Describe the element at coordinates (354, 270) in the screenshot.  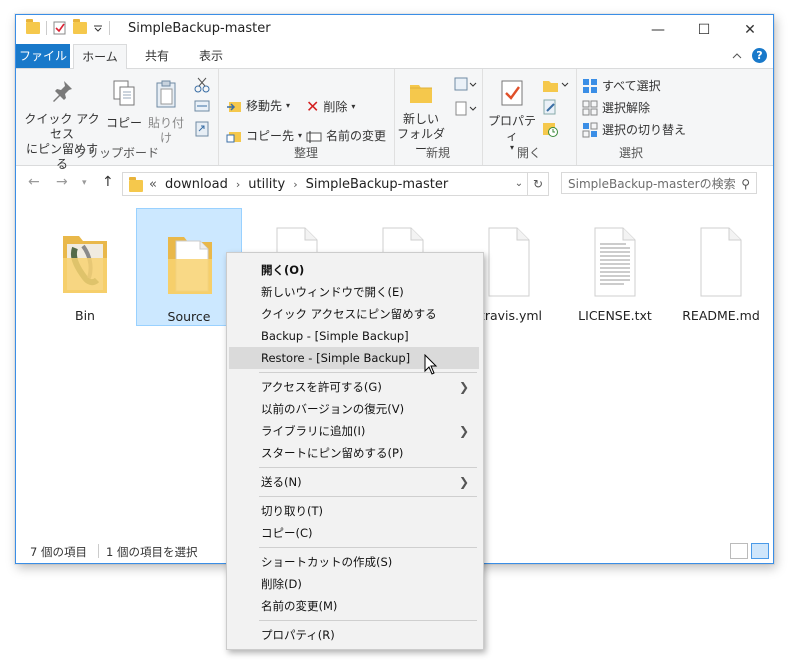
I see `menu-item-open: 開く(O)` at that location.